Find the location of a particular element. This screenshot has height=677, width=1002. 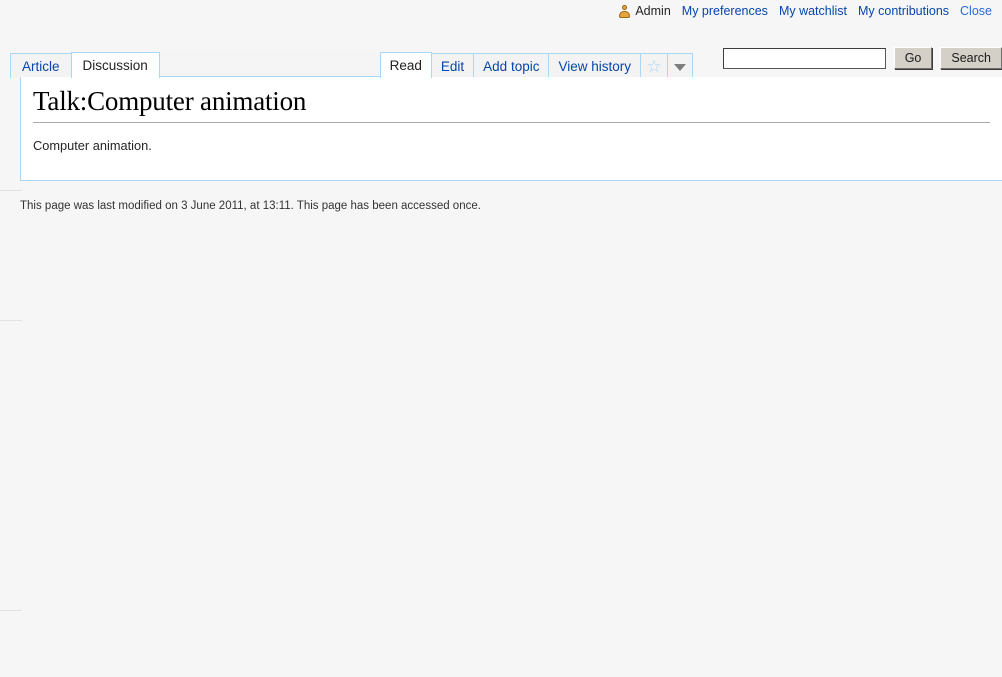

tab-view-history: View history is located at coordinates (594, 65).